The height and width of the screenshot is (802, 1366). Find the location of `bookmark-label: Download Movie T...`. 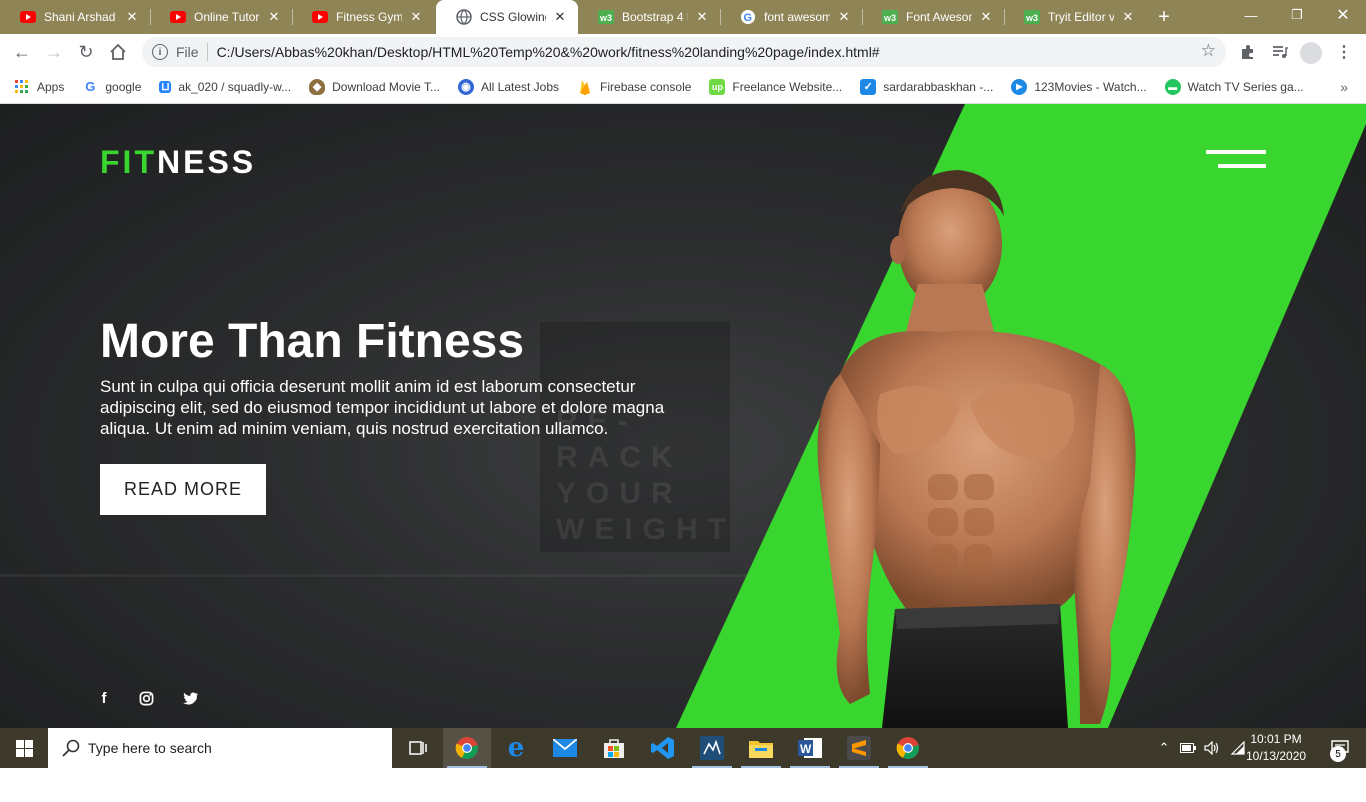

bookmark-label: Download Movie T... is located at coordinates (386, 86).